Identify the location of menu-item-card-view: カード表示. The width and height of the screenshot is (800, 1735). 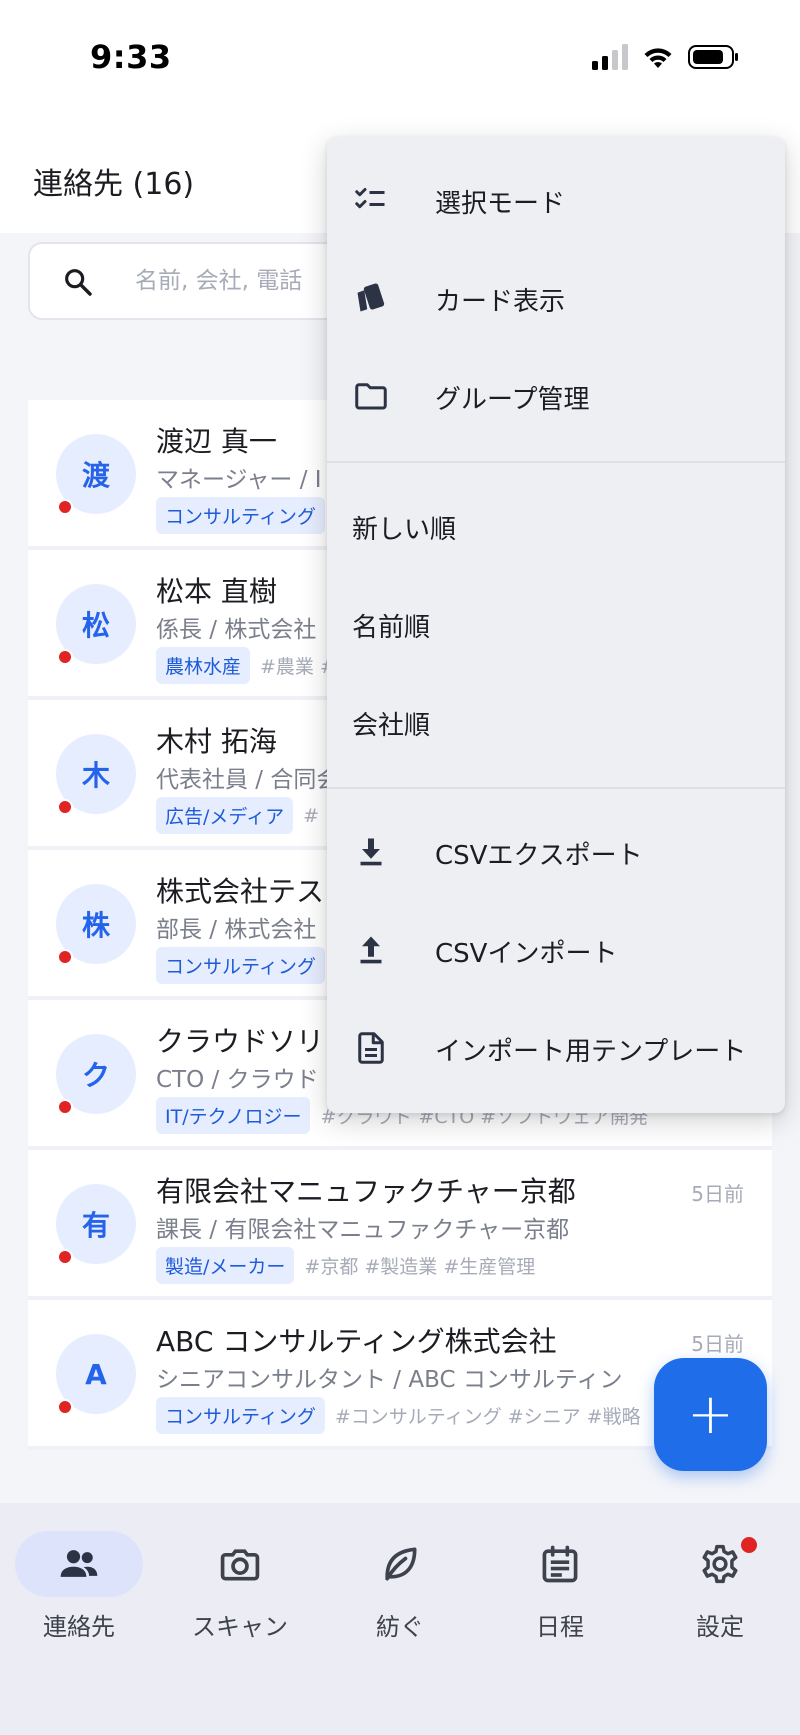
(556, 298).